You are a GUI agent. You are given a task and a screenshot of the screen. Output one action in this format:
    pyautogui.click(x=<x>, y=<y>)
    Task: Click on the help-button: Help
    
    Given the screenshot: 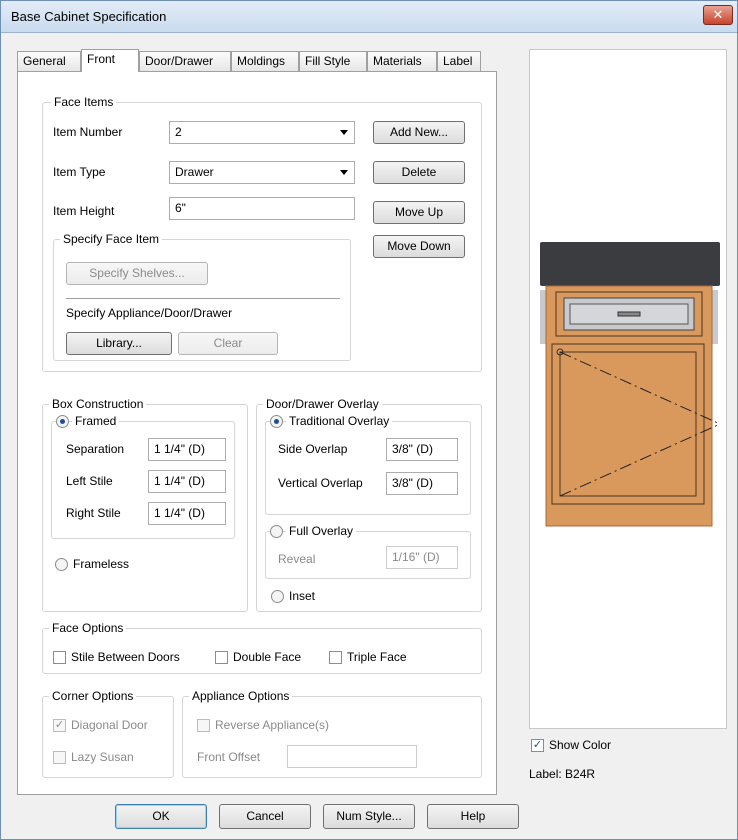 What is the action you would take?
    pyautogui.click(x=473, y=816)
    